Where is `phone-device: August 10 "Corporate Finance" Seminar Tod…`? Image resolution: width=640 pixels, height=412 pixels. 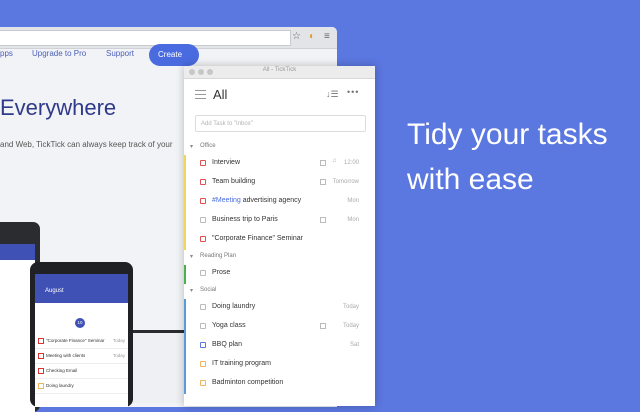 phone-device: August 10 "Corporate Finance" Seminar Tod… is located at coordinates (81, 334).